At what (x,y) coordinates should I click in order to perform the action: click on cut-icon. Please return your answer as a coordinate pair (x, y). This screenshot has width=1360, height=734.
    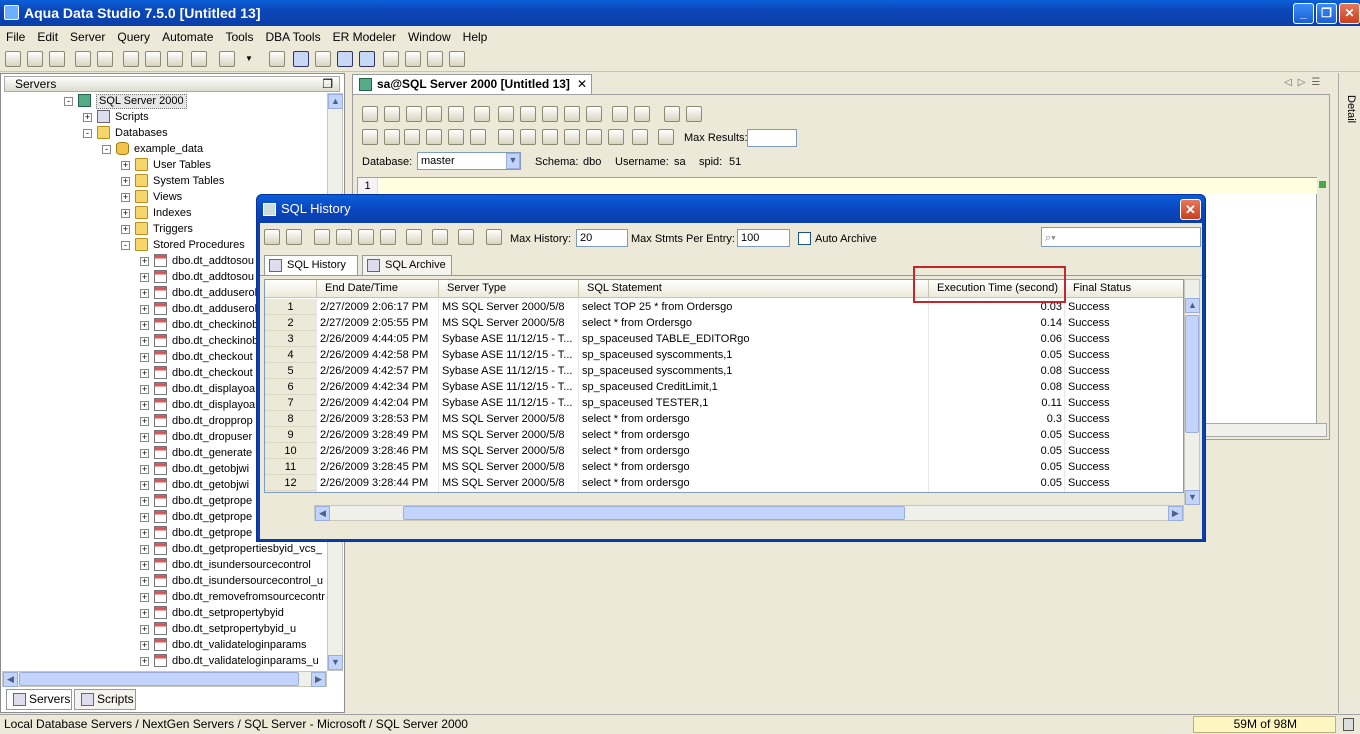
    Looking at the image, I should click on (506, 114).